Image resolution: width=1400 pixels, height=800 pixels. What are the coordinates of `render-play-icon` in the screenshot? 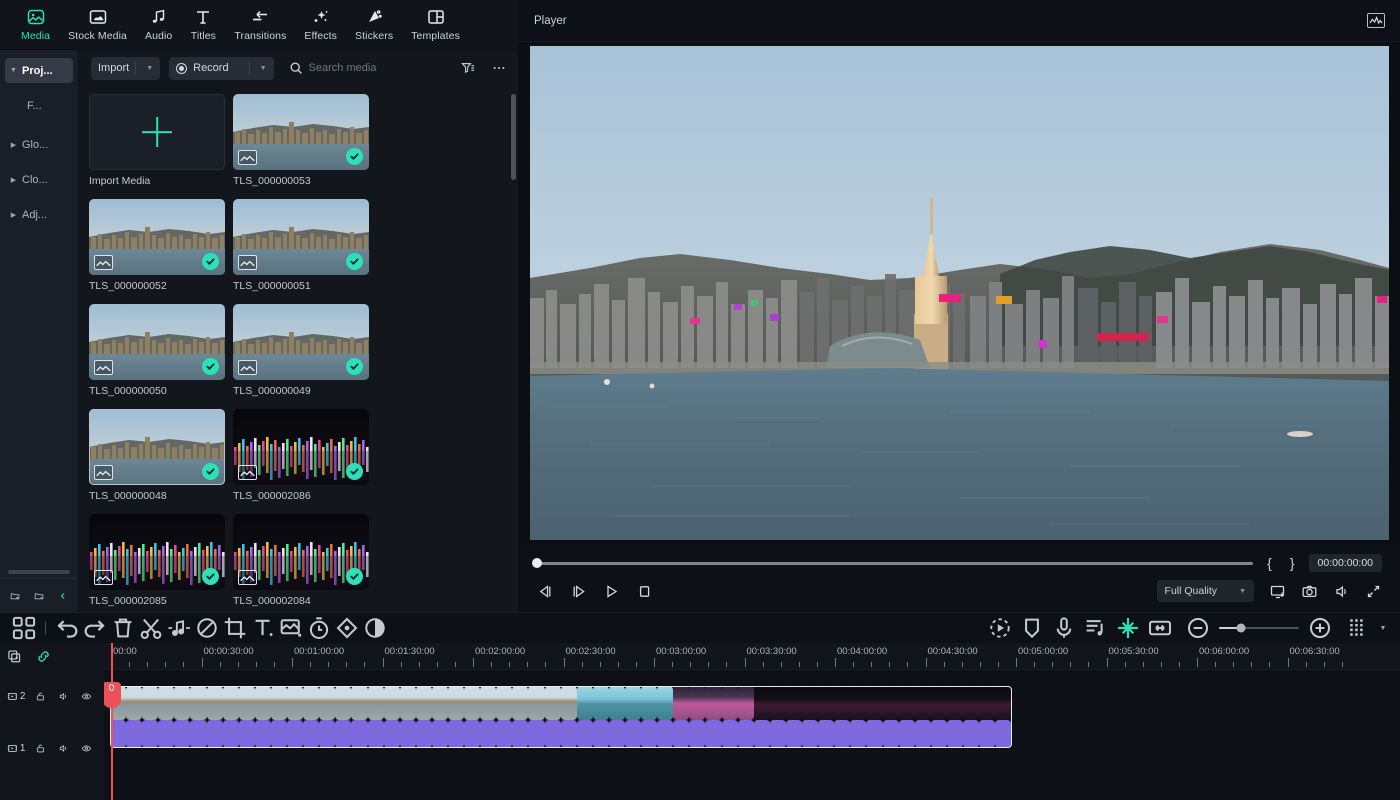 It's located at (1000, 628).